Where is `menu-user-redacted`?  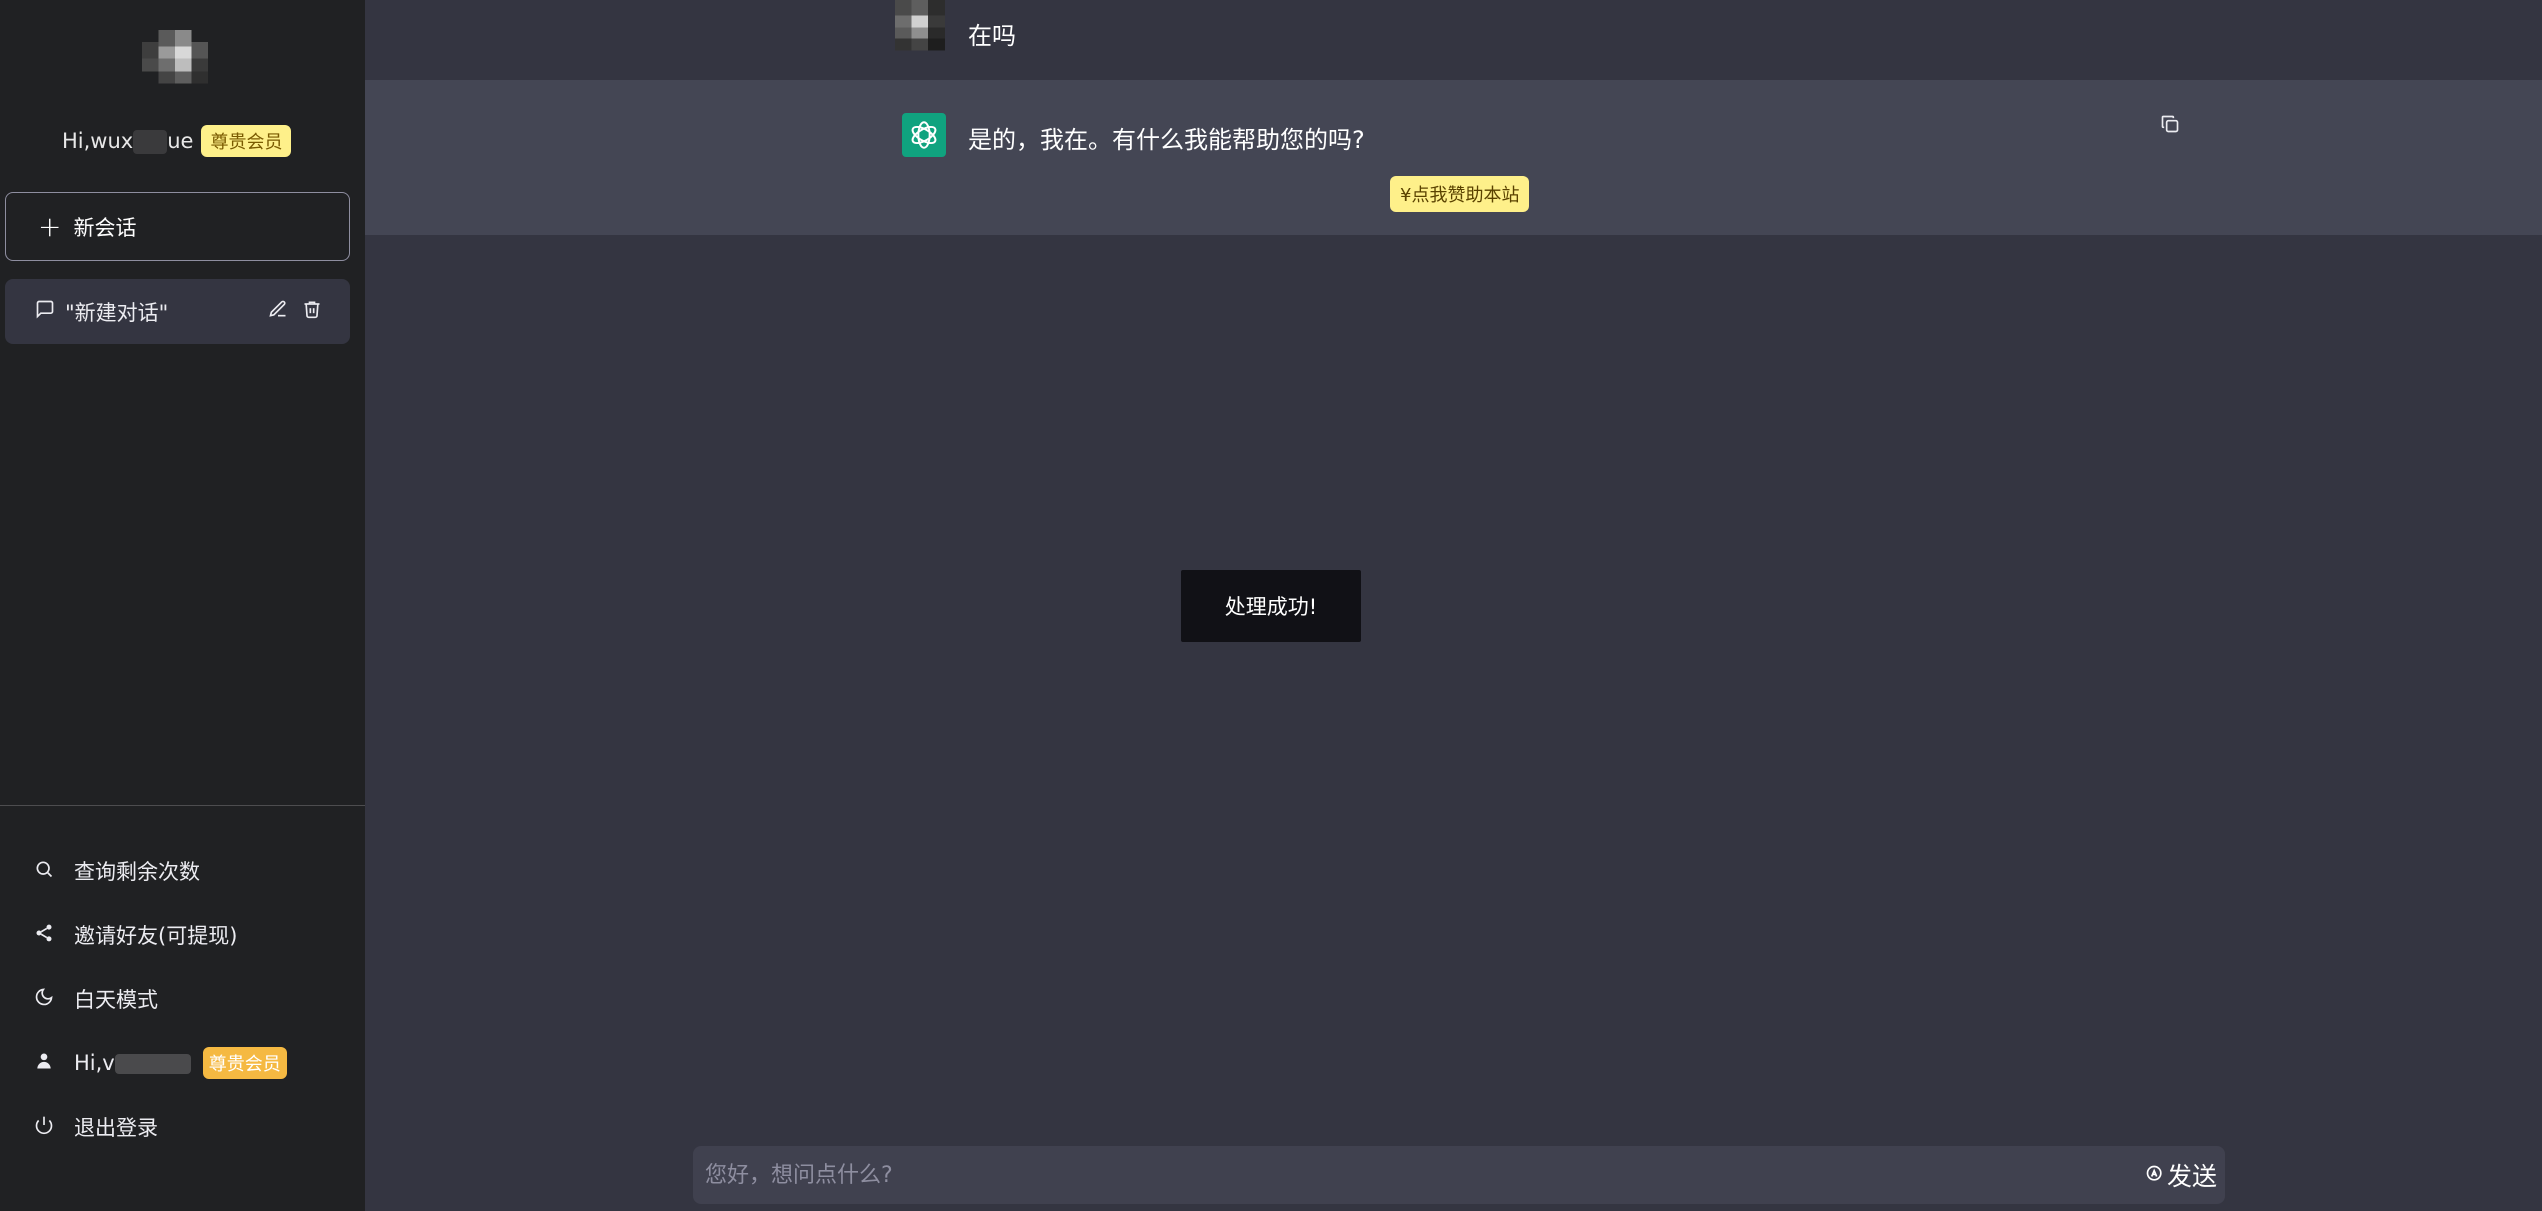
menu-user-redacted is located at coordinates (152, 1064).